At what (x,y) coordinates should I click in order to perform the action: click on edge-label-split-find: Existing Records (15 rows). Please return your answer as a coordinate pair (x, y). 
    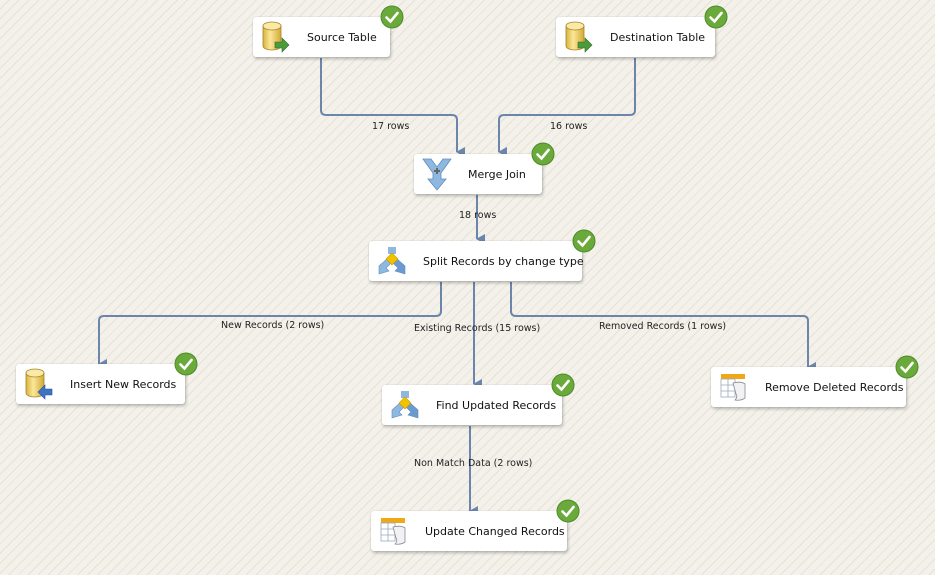
    Looking at the image, I should click on (477, 328).